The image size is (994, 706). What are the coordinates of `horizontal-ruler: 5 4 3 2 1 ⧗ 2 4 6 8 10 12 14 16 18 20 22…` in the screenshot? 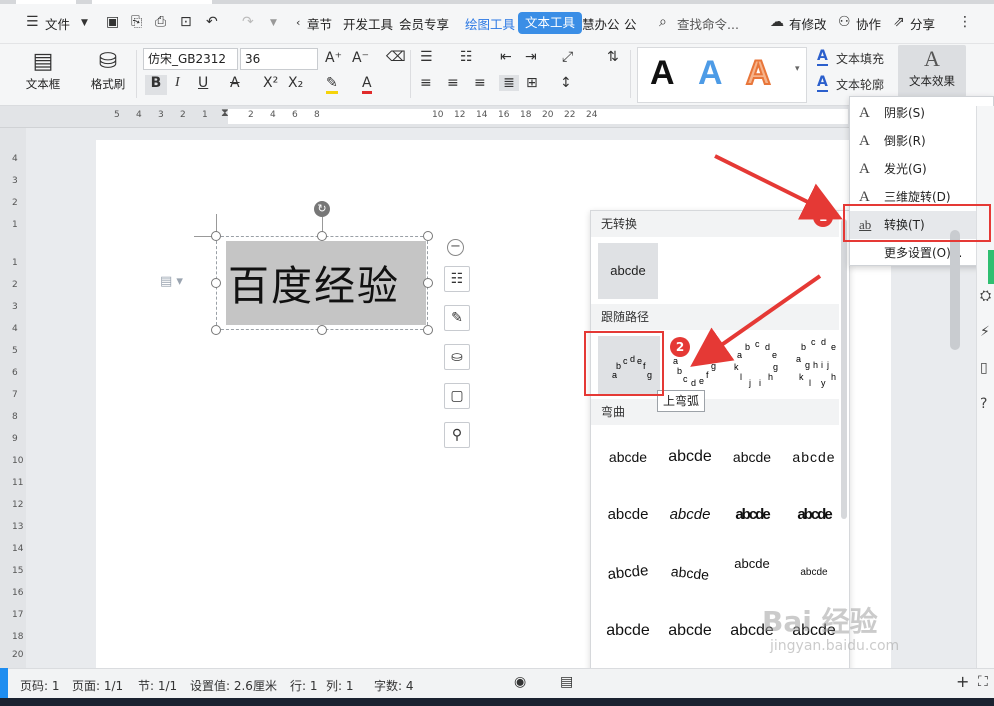 It's located at (497, 117).